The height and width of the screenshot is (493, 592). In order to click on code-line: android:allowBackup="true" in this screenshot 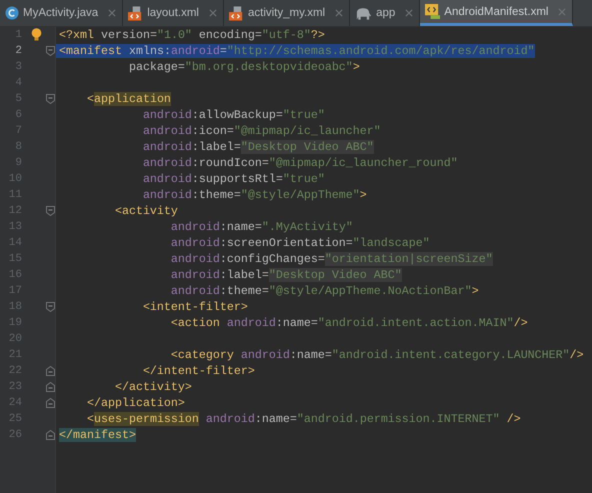, I will do `click(233, 115)`.